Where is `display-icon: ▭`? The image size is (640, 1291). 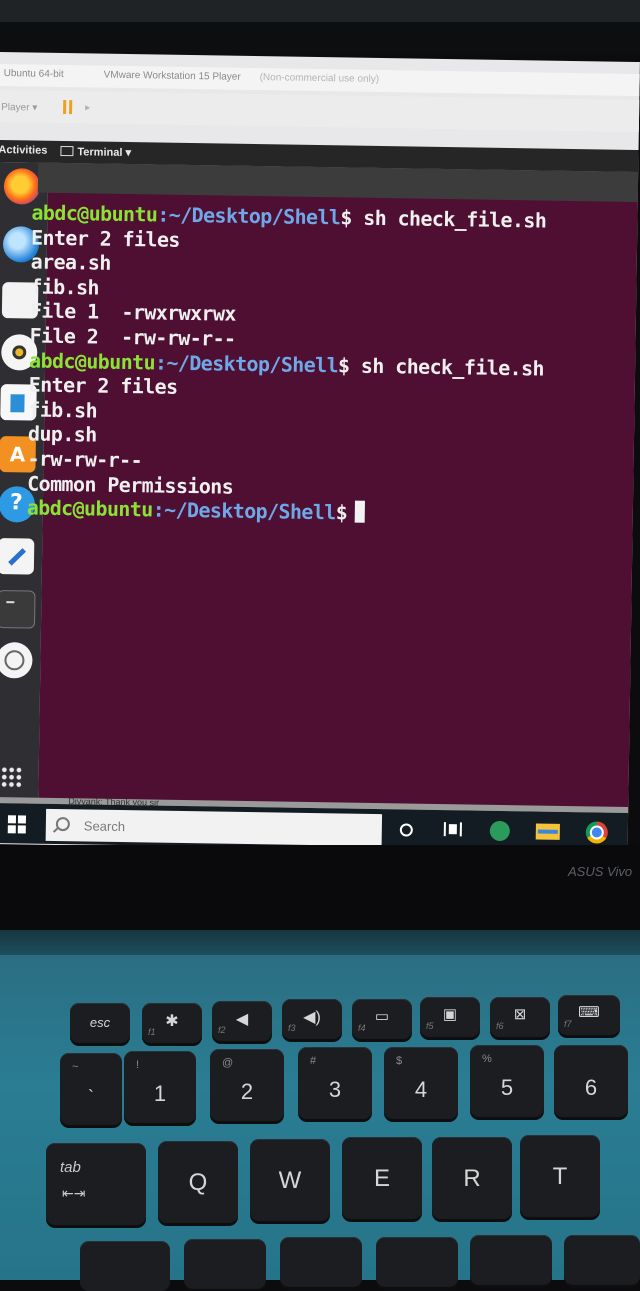
display-icon: ▭ is located at coordinates (382, 1016).